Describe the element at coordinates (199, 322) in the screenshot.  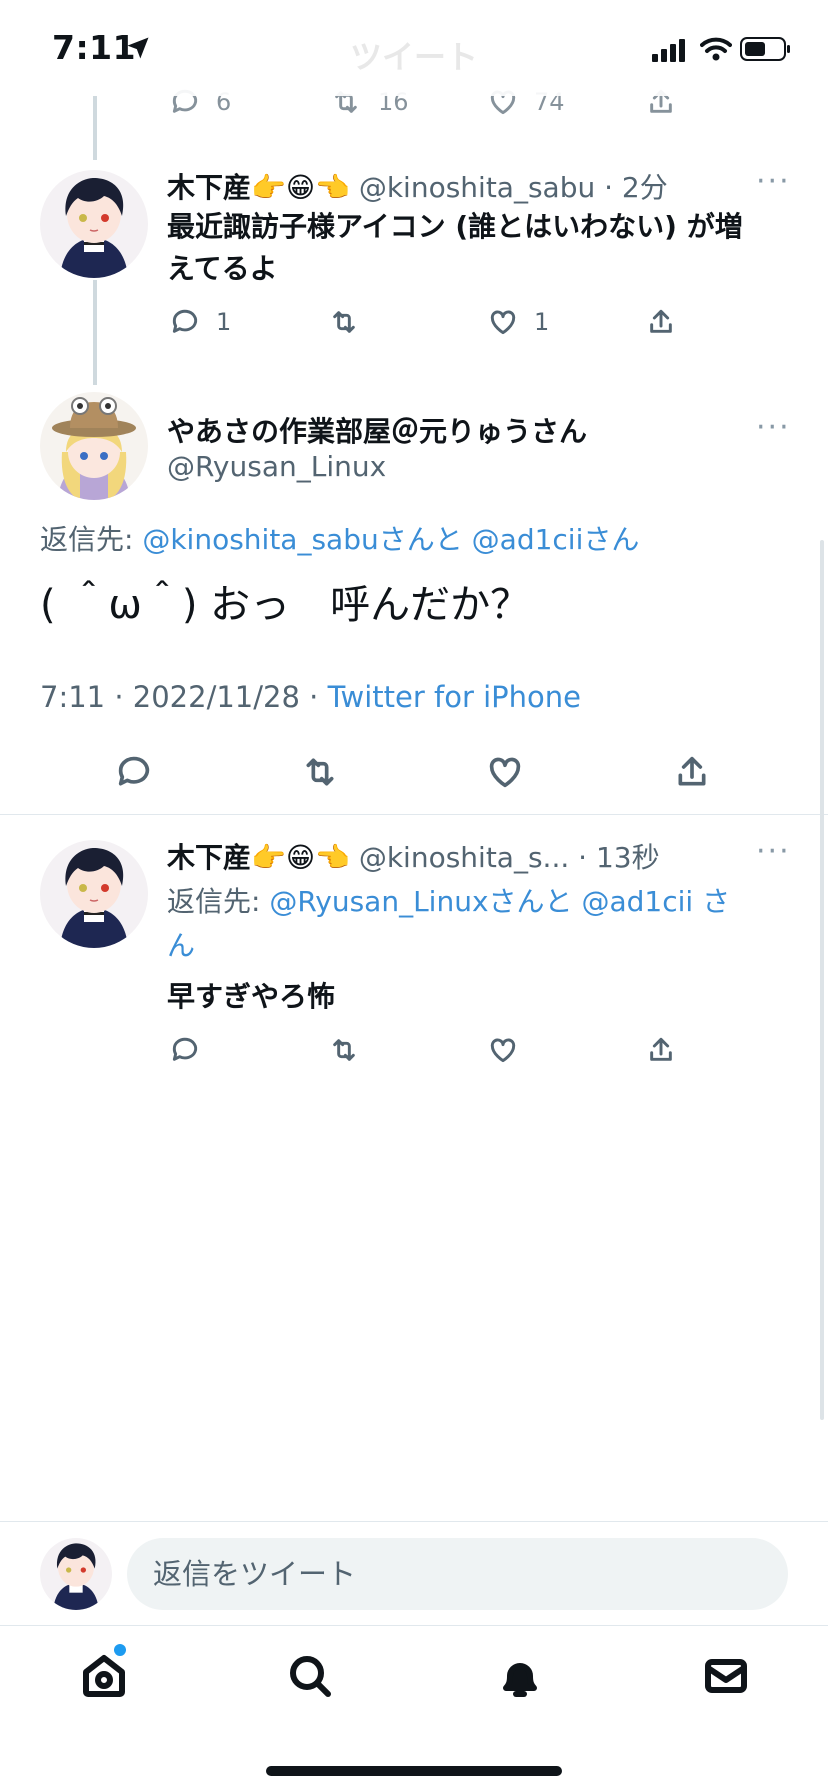
I see `reply-button: 1` at that location.